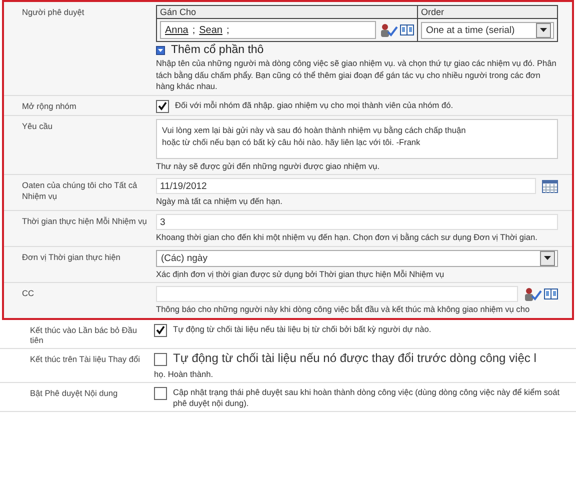 This screenshot has height=482, width=576. I want to click on checkbox-label: Đối với mỗi nhóm đã nhập. giao nhiệm vụ cho mọi thành viên của nhóm đó., so click(314, 105).